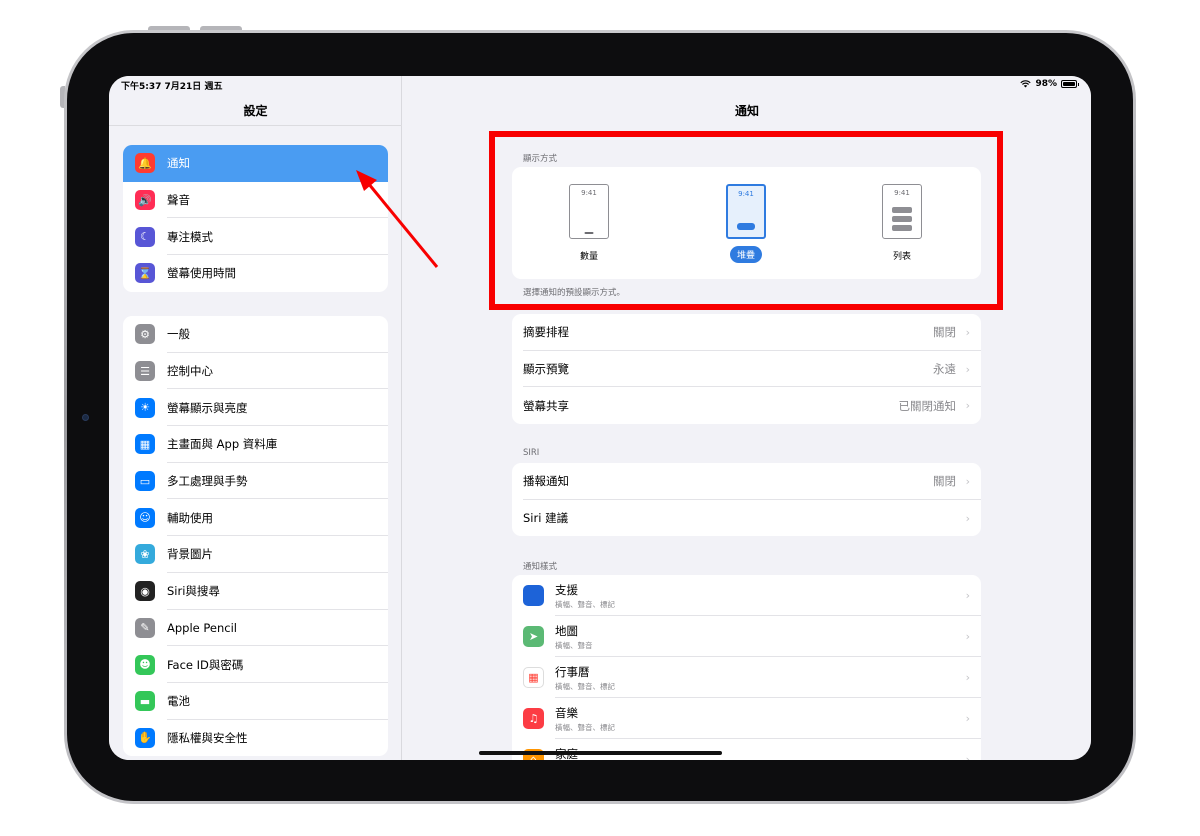 The width and height of the screenshot is (1200, 836). I want to click on app-name: 支援, so click(566, 590).